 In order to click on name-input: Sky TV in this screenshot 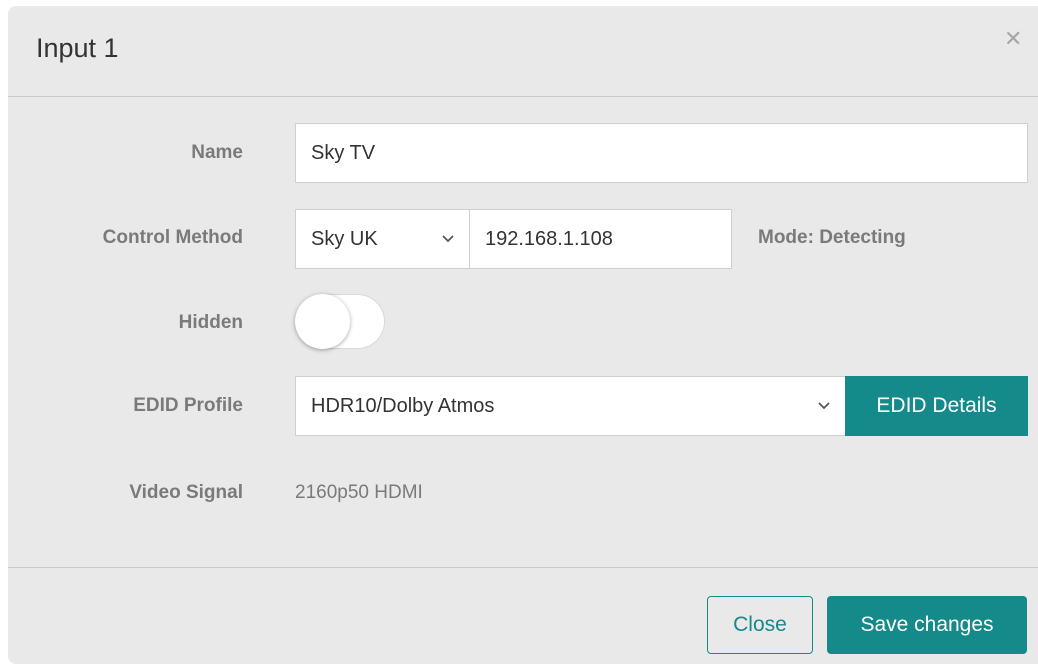, I will do `click(661, 153)`.